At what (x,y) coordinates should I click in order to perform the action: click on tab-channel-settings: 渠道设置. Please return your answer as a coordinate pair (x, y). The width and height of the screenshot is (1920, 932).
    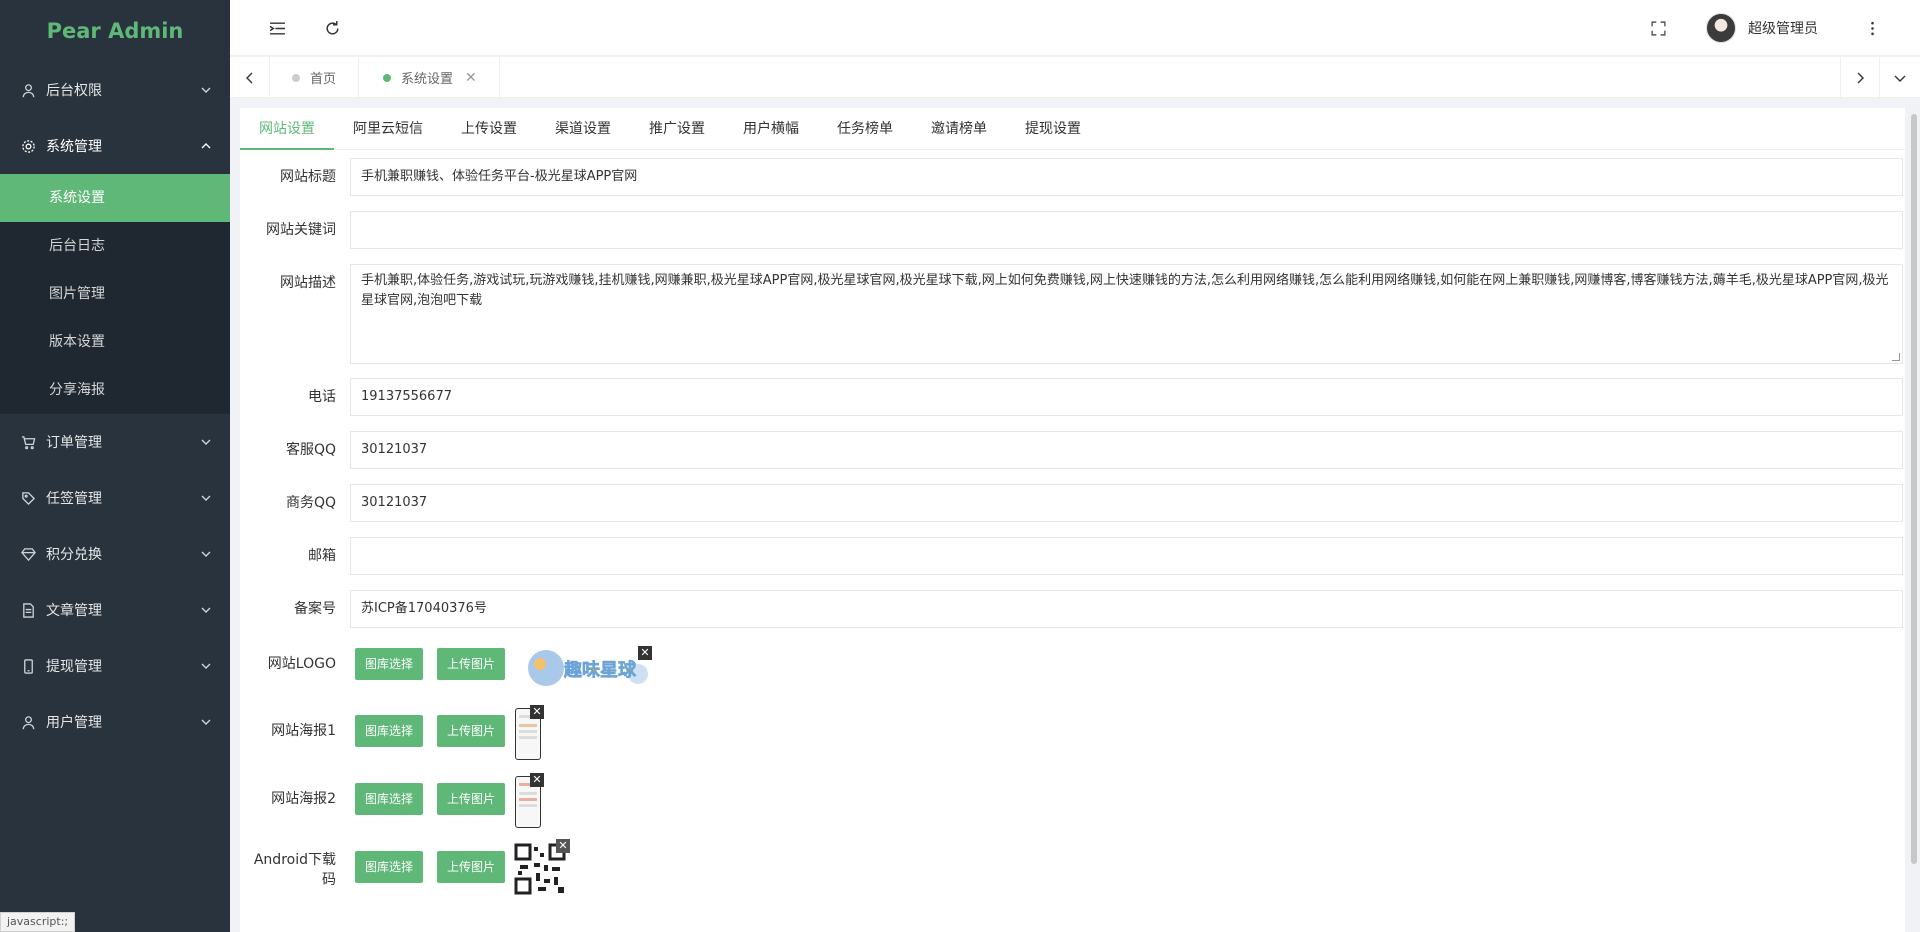
    Looking at the image, I should click on (583, 129).